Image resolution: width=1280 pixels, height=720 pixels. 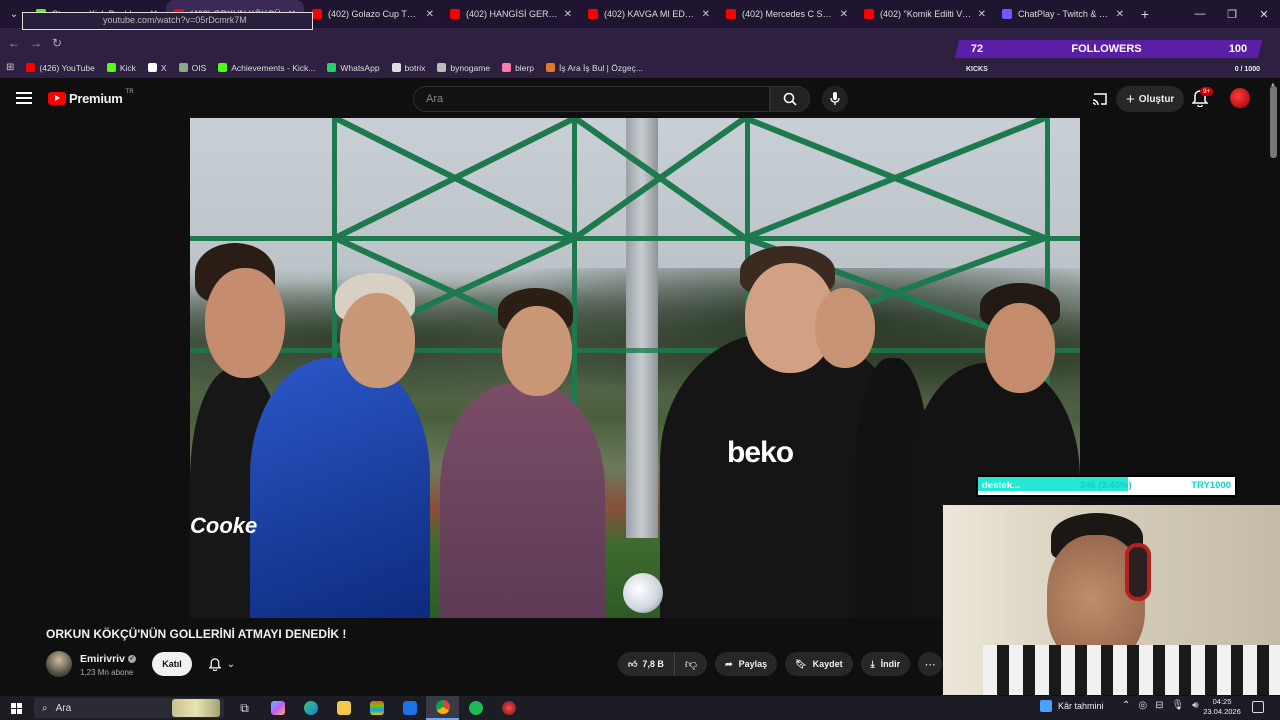 What do you see at coordinates (415, 67) in the screenshot?
I see `bookmark-label: botrix` at bounding box center [415, 67].